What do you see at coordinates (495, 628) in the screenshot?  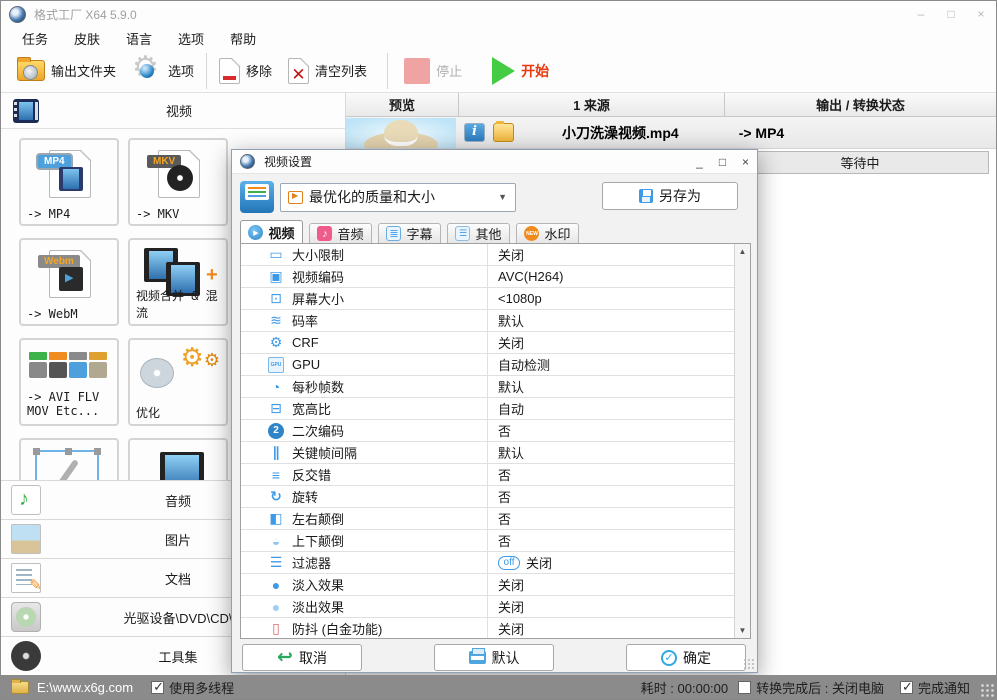 I see `setting-row-stabilize: 防抖 (白金功能) 关闭` at bounding box center [495, 628].